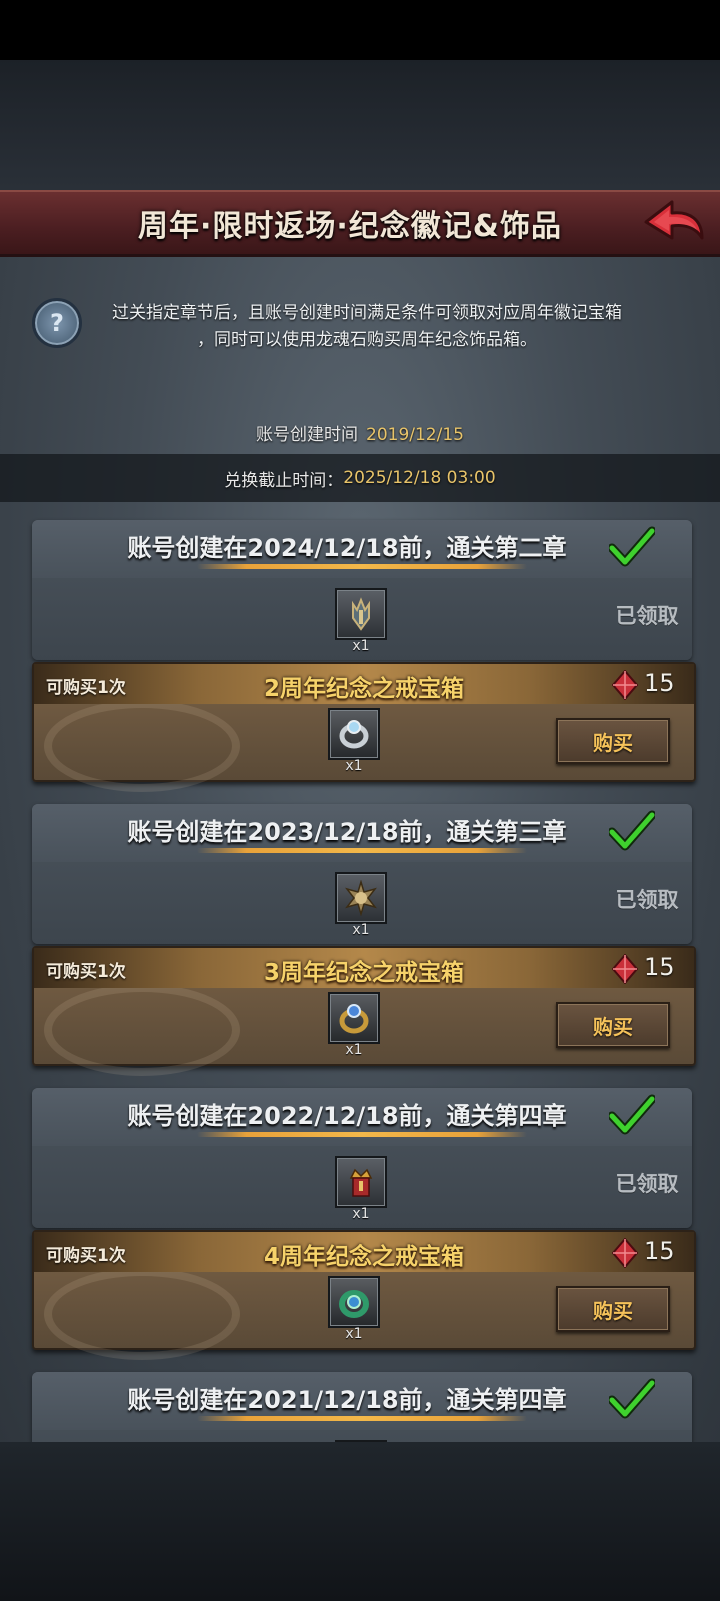 The height and width of the screenshot is (1601, 720). I want to click on deadline-label: 兑换截止时间：, so click(284, 480).